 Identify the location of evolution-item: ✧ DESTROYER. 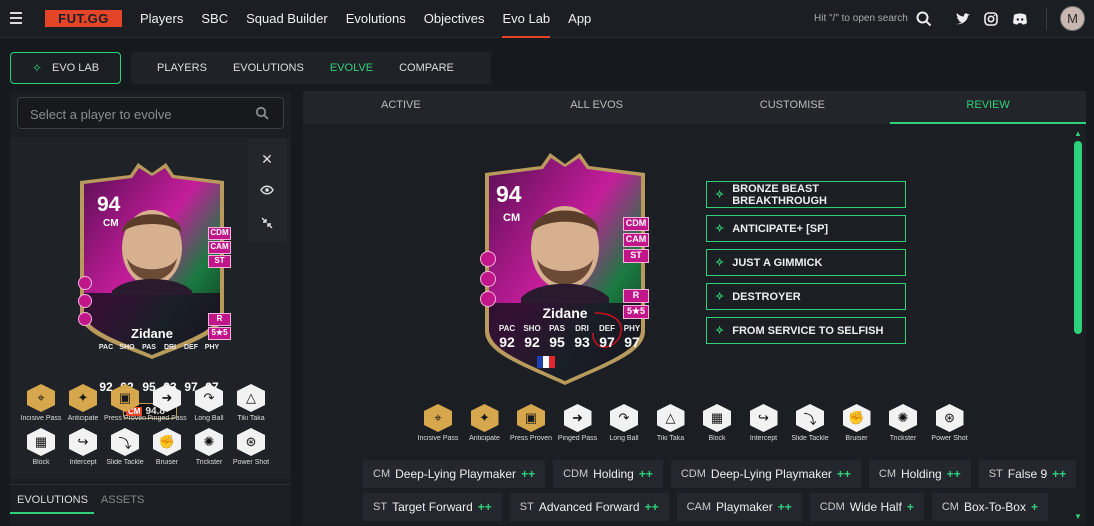
(806, 296).